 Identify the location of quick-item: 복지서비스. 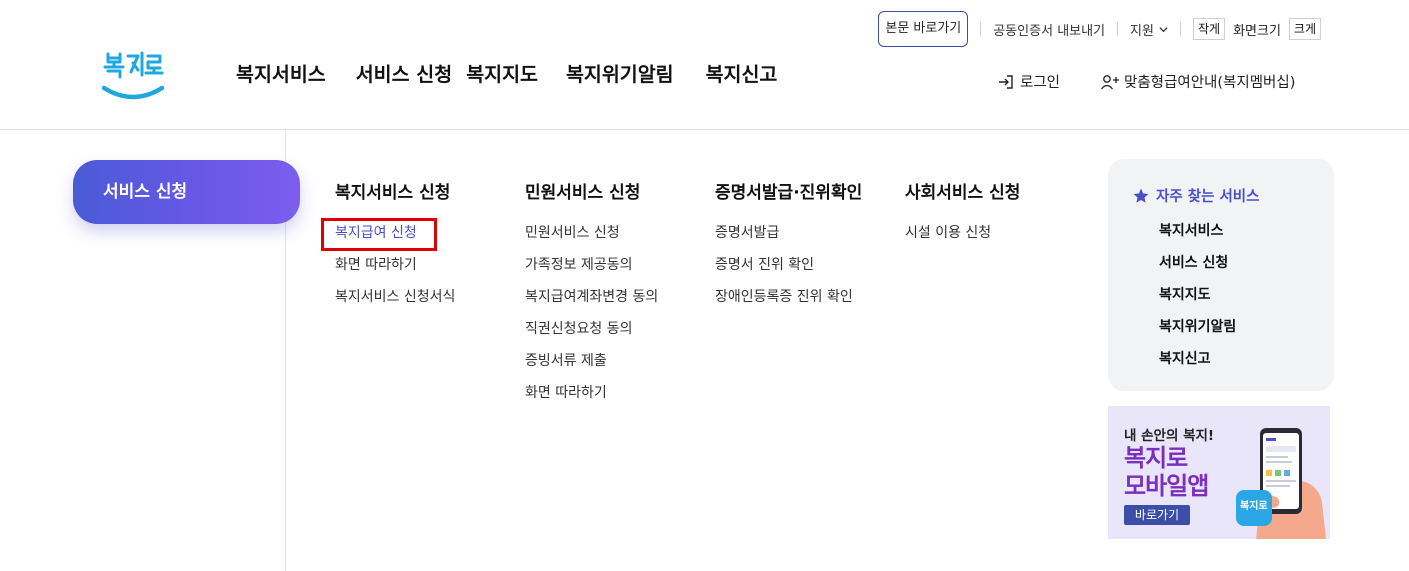
(1197, 237).